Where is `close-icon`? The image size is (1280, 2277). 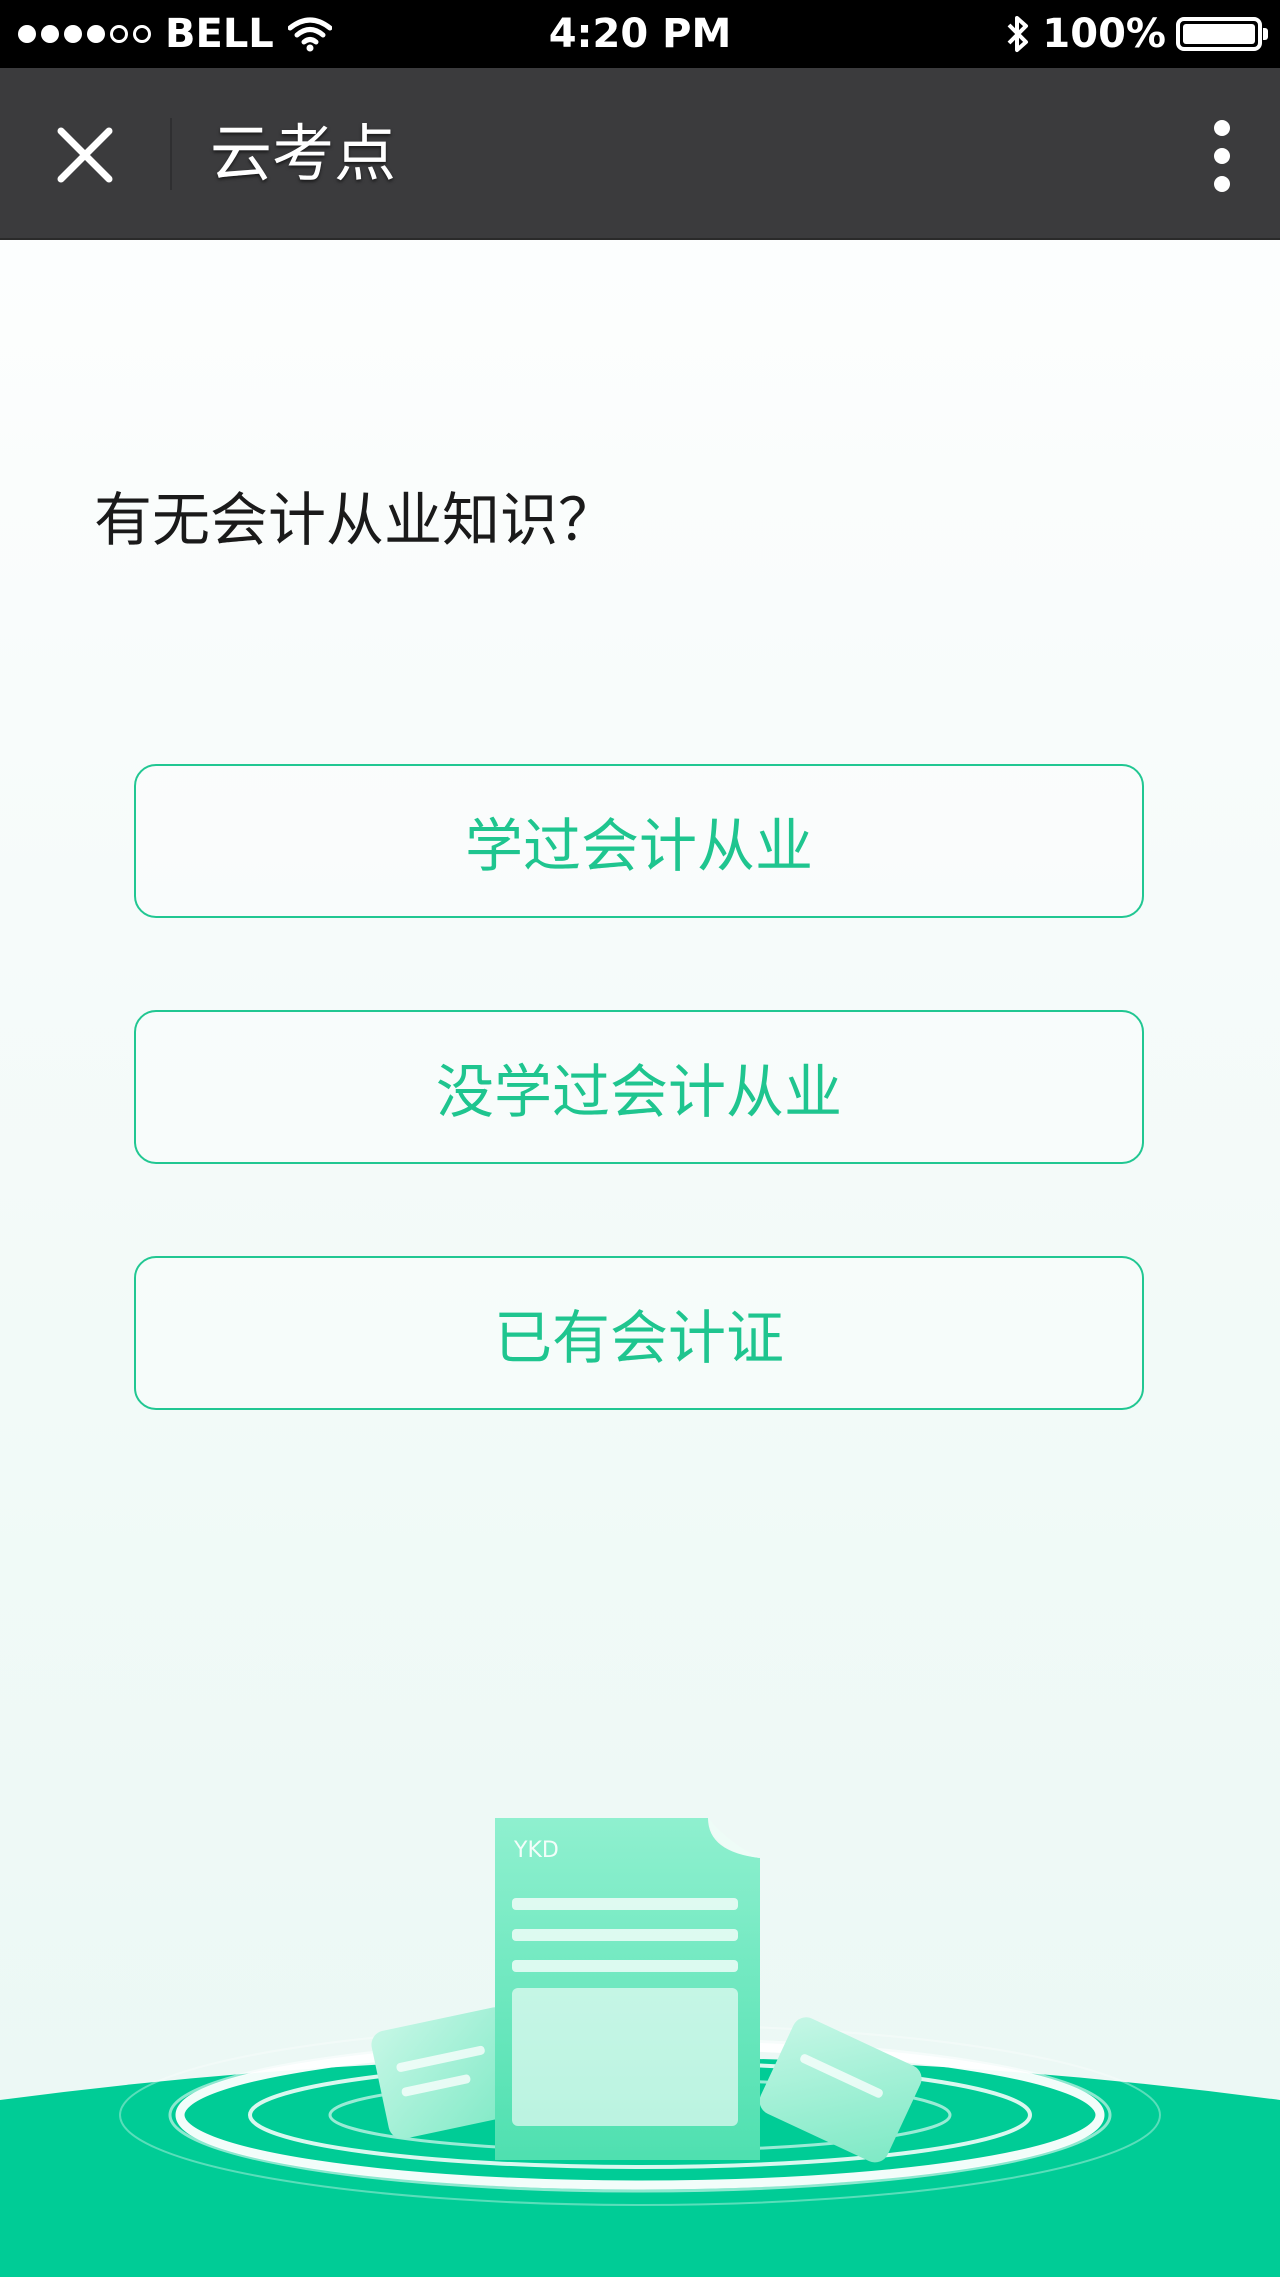 close-icon is located at coordinates (85, 155).